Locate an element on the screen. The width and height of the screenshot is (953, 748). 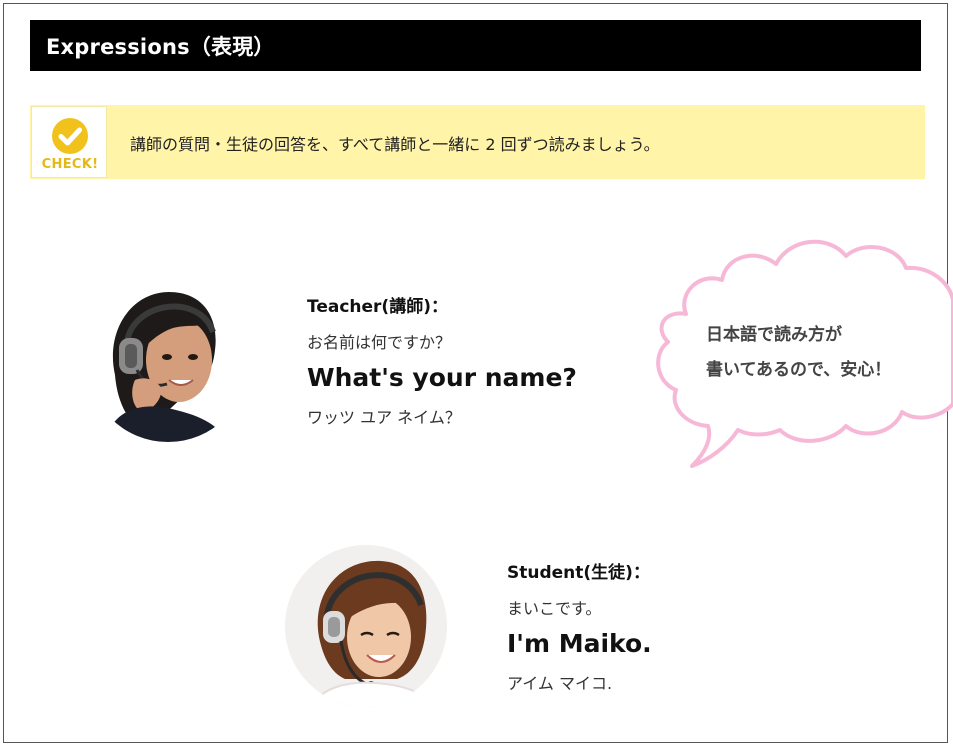
check-badge: CHECK! is located at coordinates (69, 142).